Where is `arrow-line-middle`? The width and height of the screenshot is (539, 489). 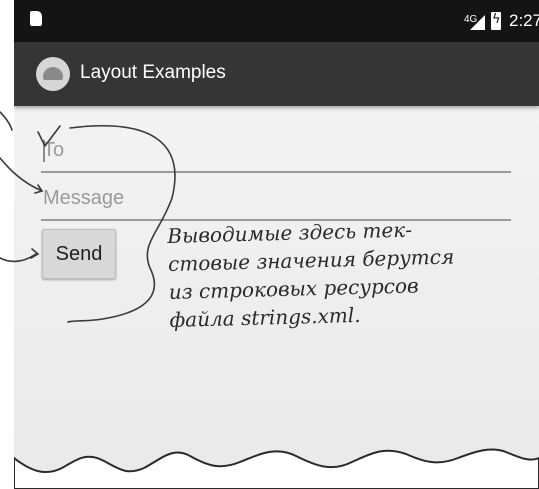 arrow-line-middle is located at coordinates (20, 174).